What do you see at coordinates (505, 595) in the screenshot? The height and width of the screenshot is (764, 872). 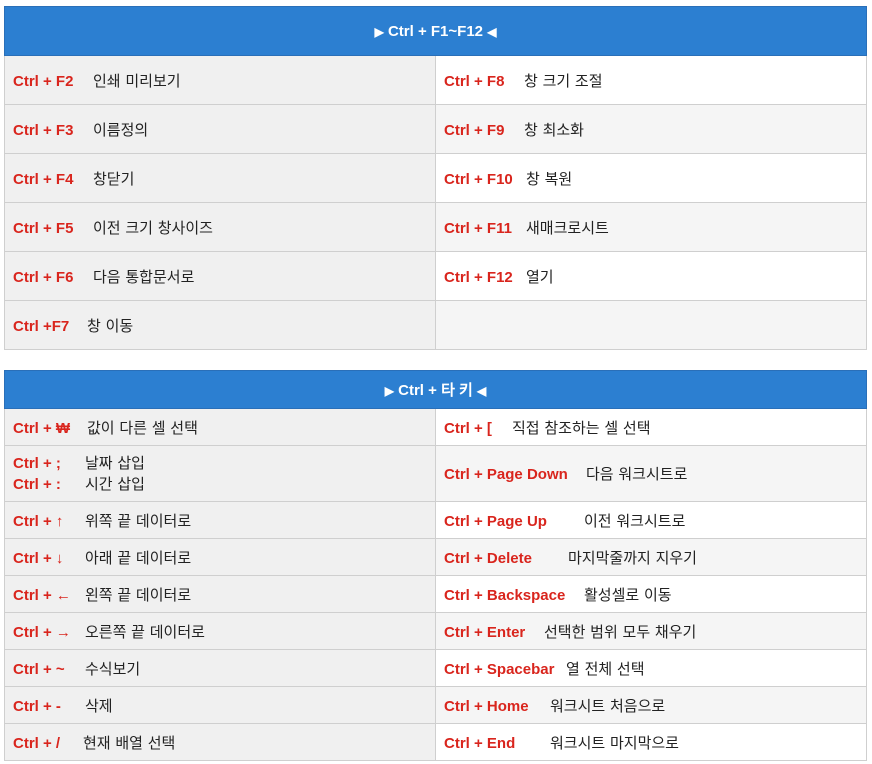 I see `shortcut-key: Ctrl + Backspace` at bounding box center [505, 595].